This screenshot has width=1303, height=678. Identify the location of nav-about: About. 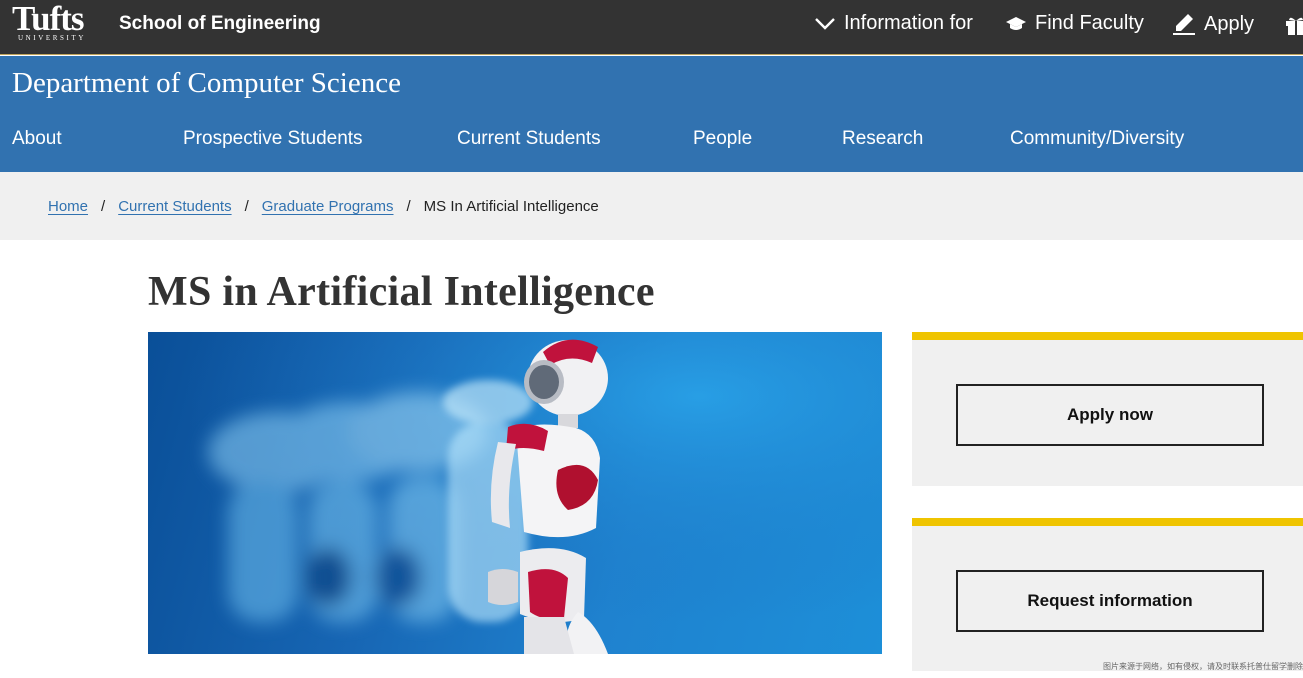
(37, 139).